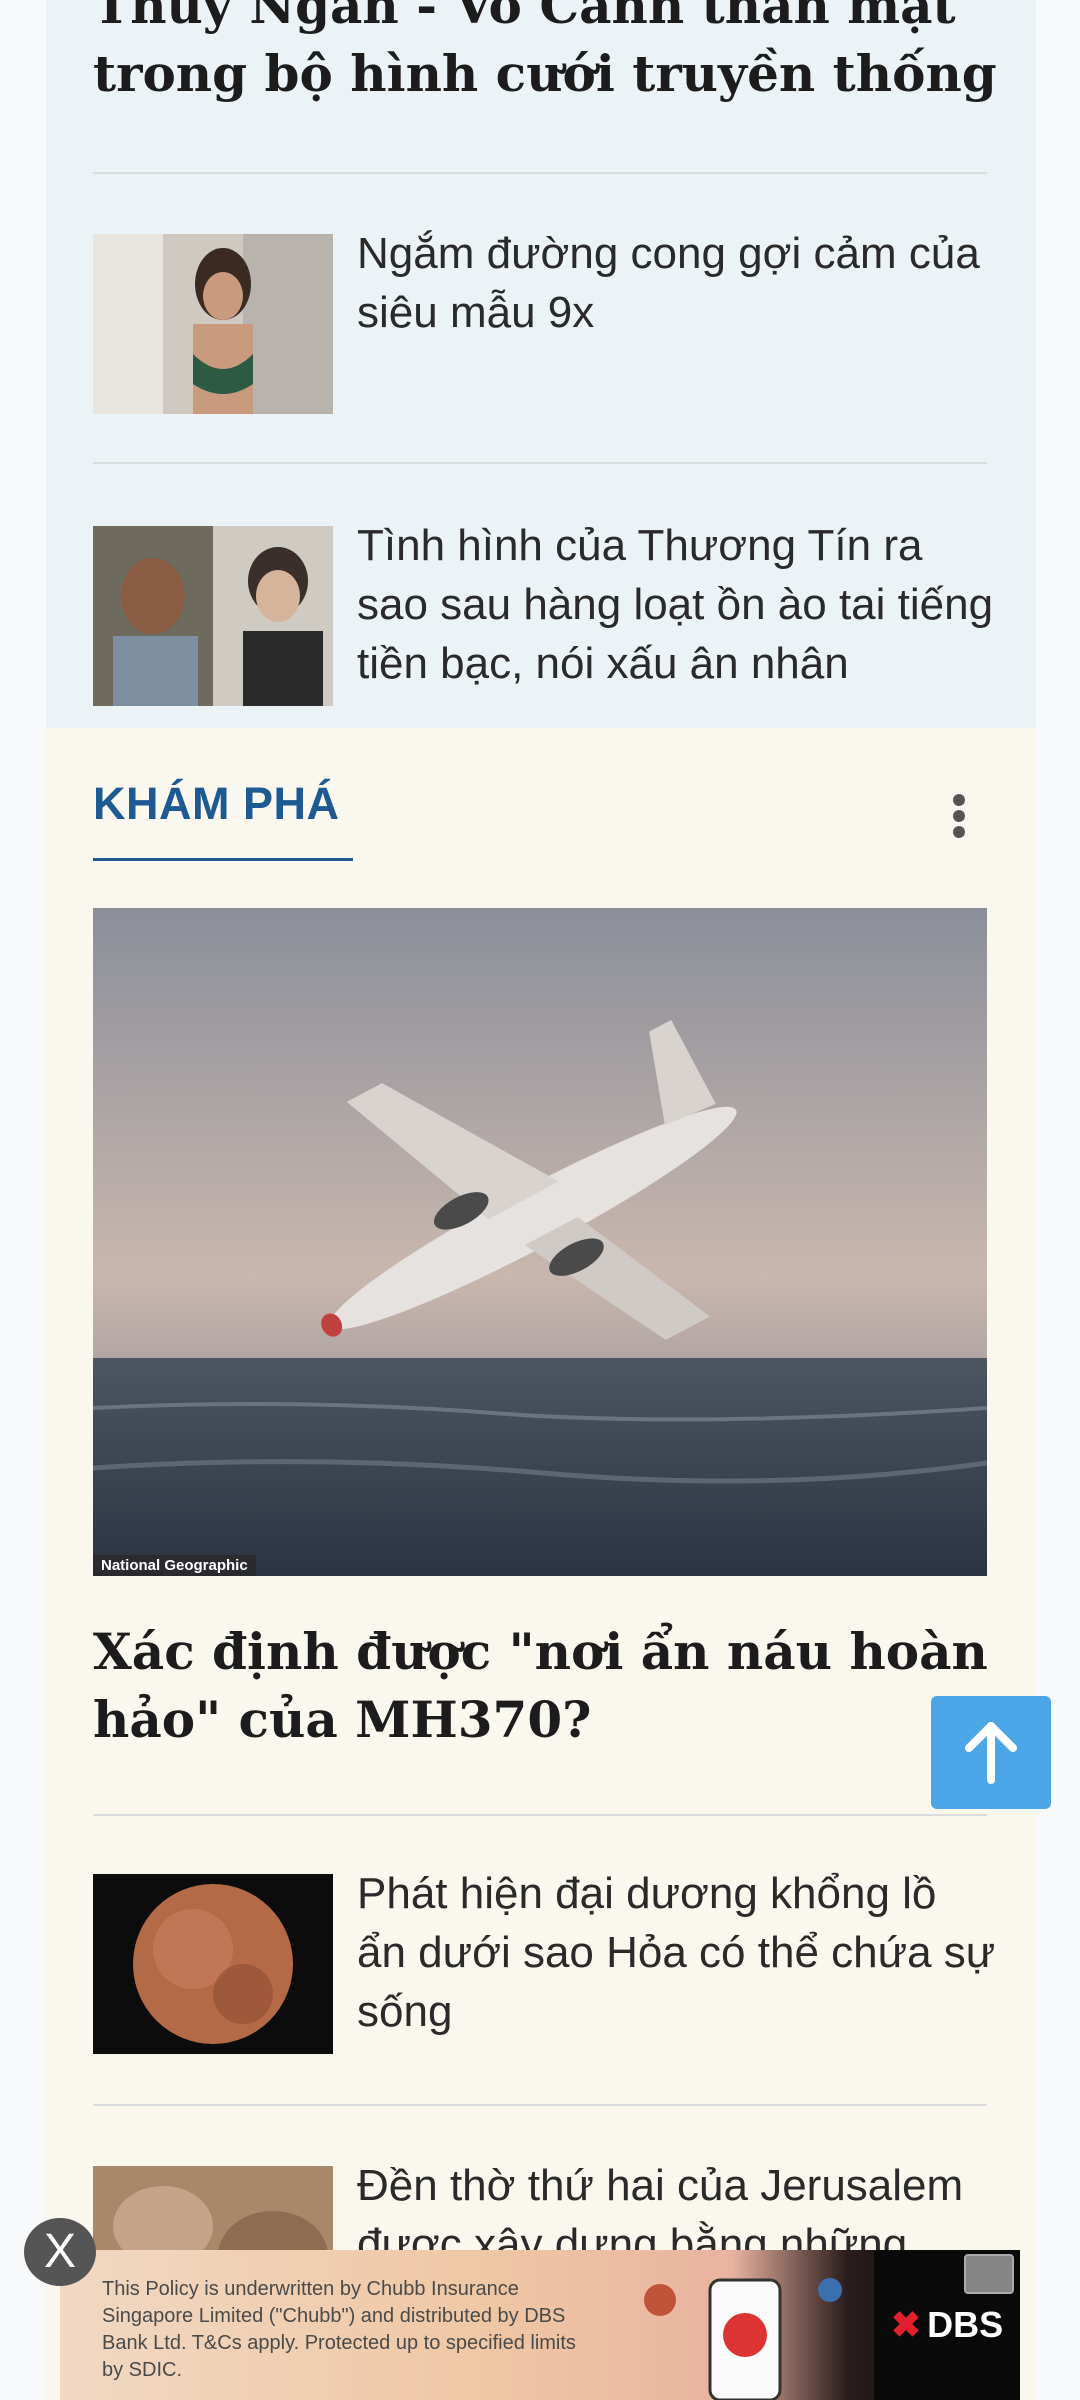  I want to click on close-ad-button: X, so click(60, 2252).